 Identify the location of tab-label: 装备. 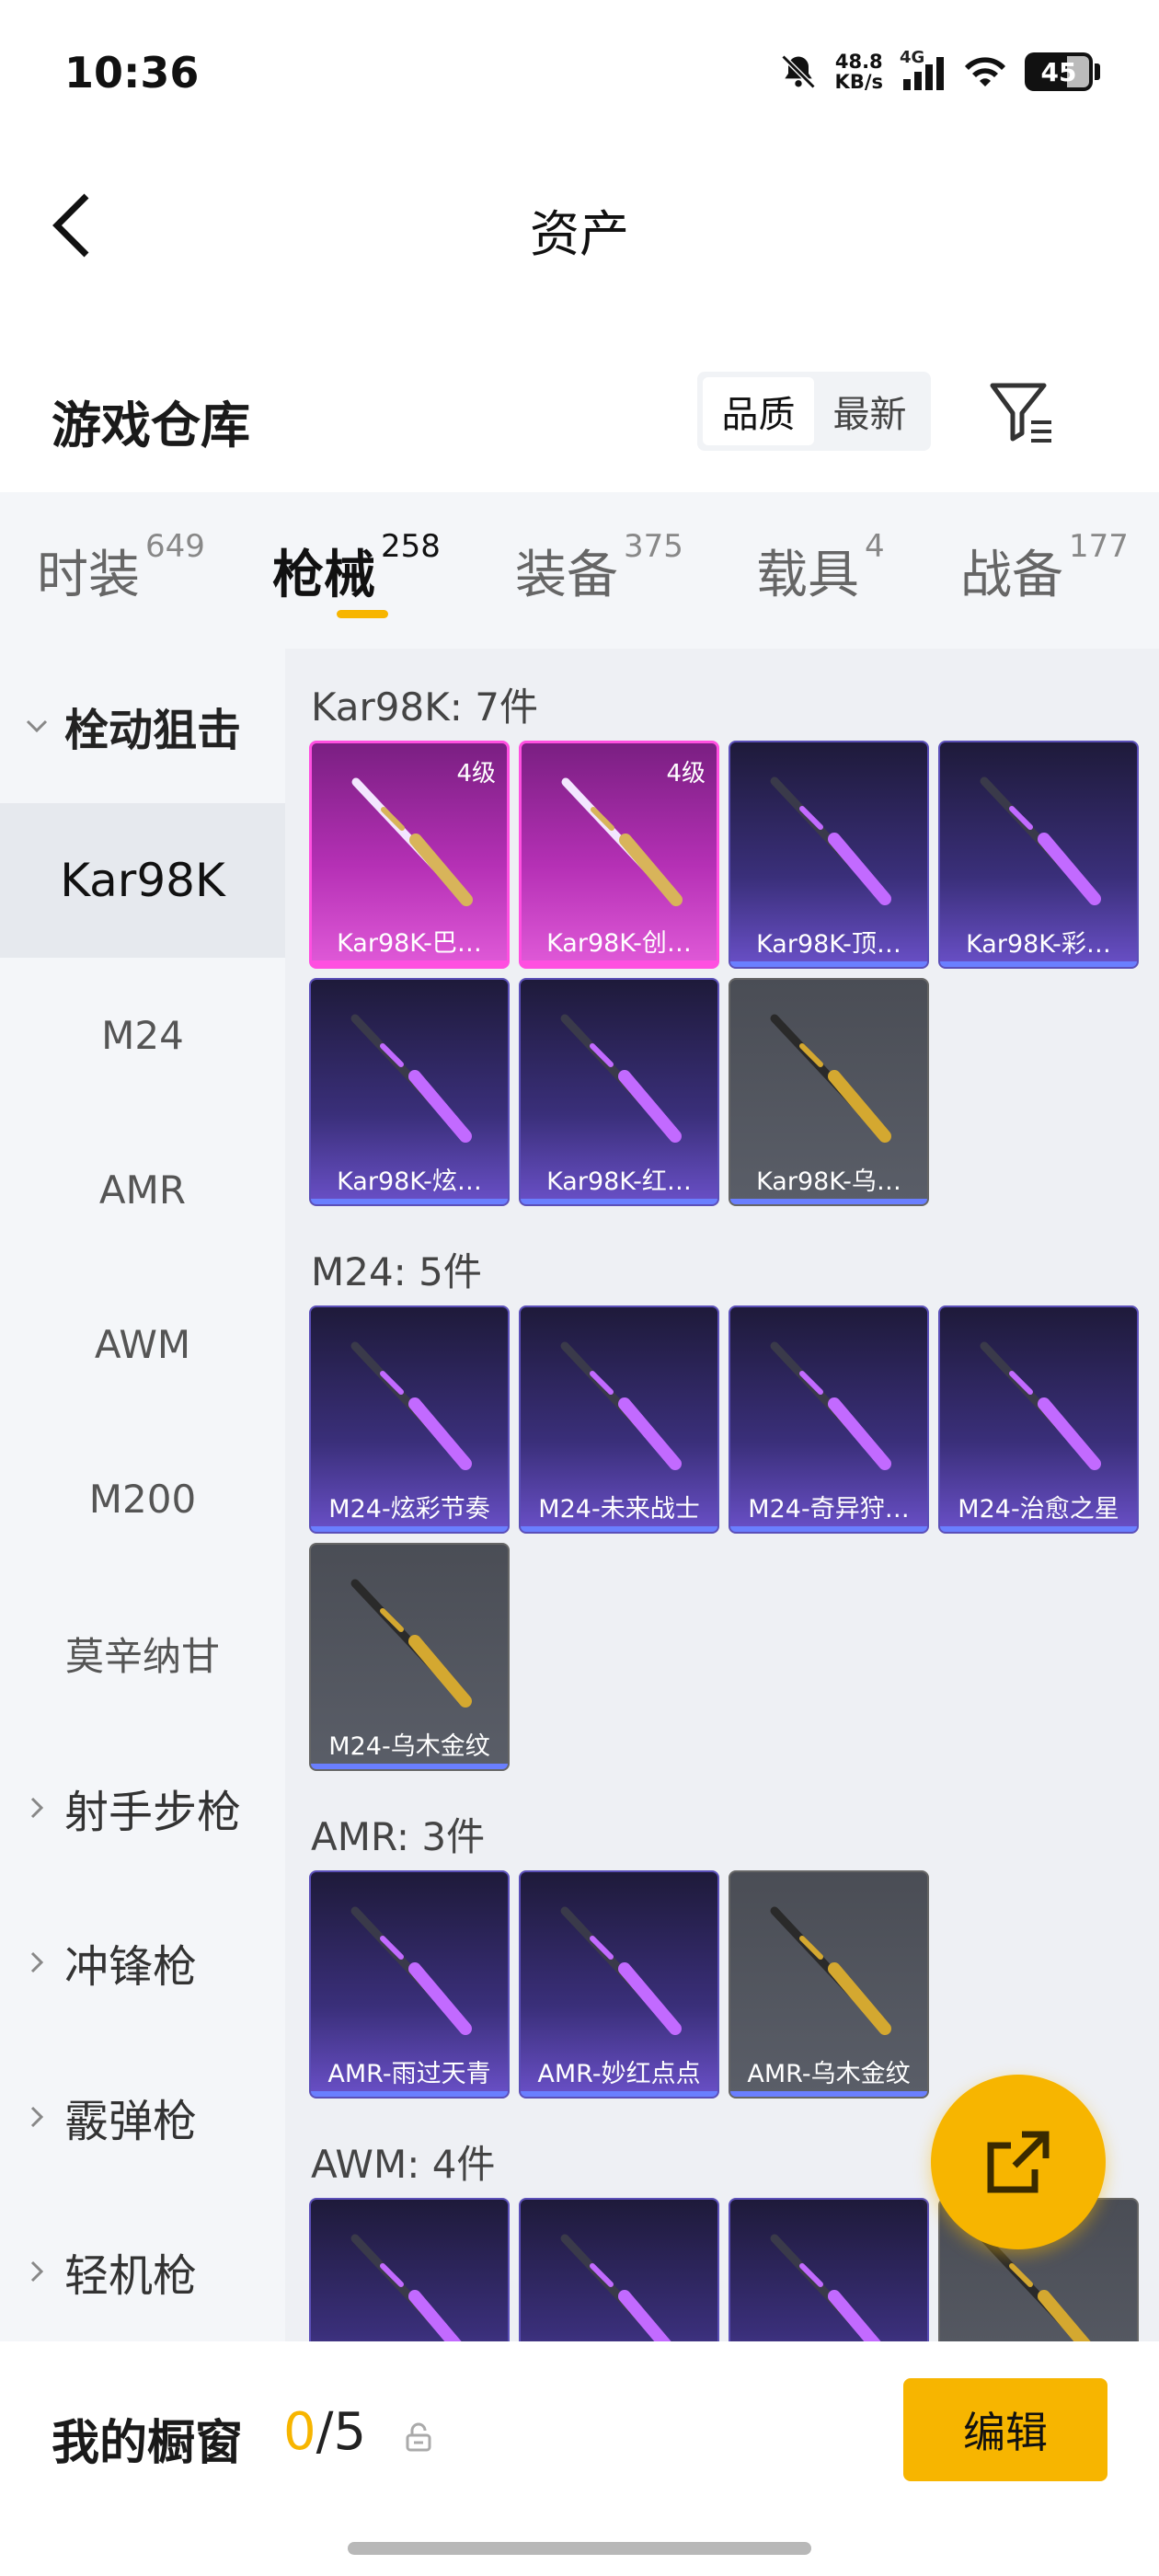
(566, 575).